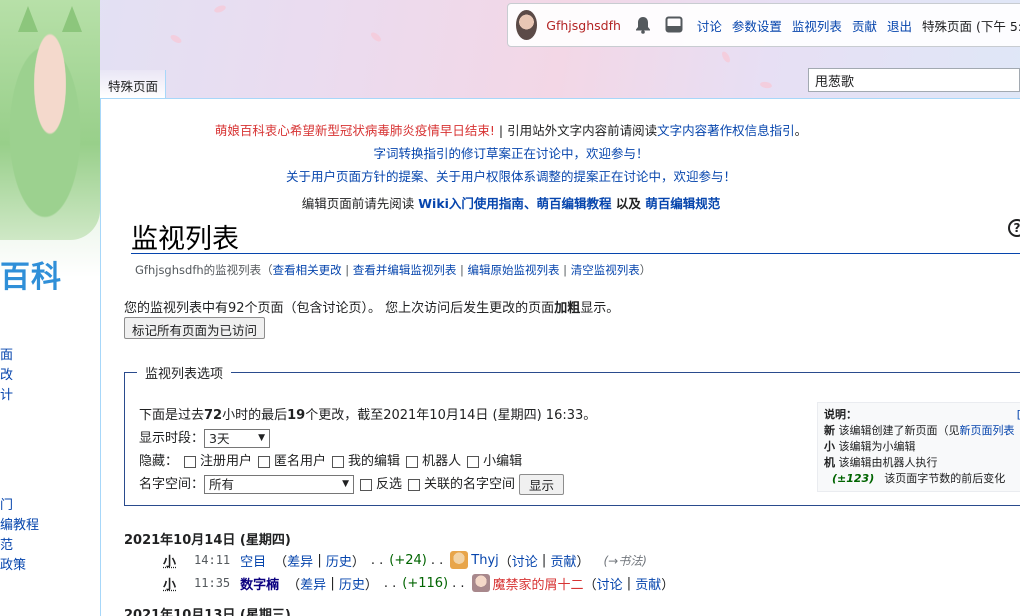 The height and width of the screenshot is (616, 1020). Describe the element at coordinates (212, 583) in the screenshot. I see `change-time: 11:35` at that location.